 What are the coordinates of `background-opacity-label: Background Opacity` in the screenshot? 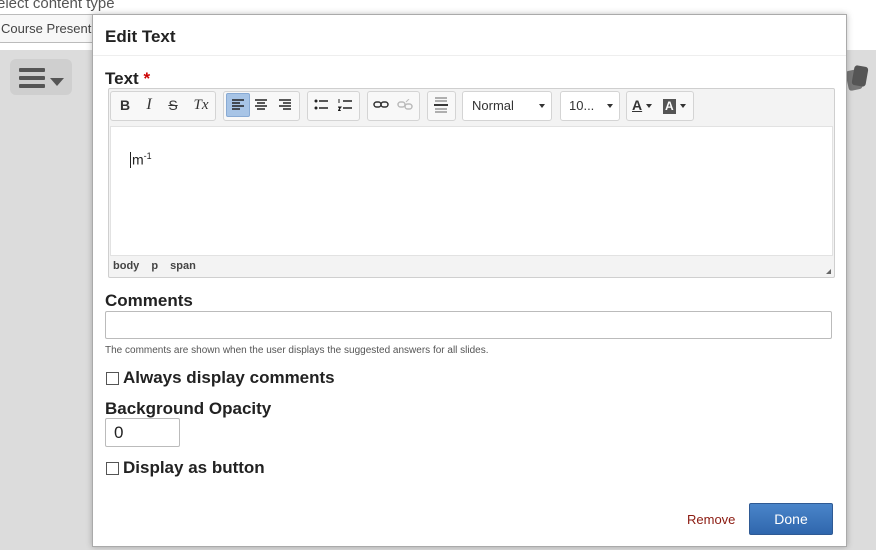 It's located at (188, 408).